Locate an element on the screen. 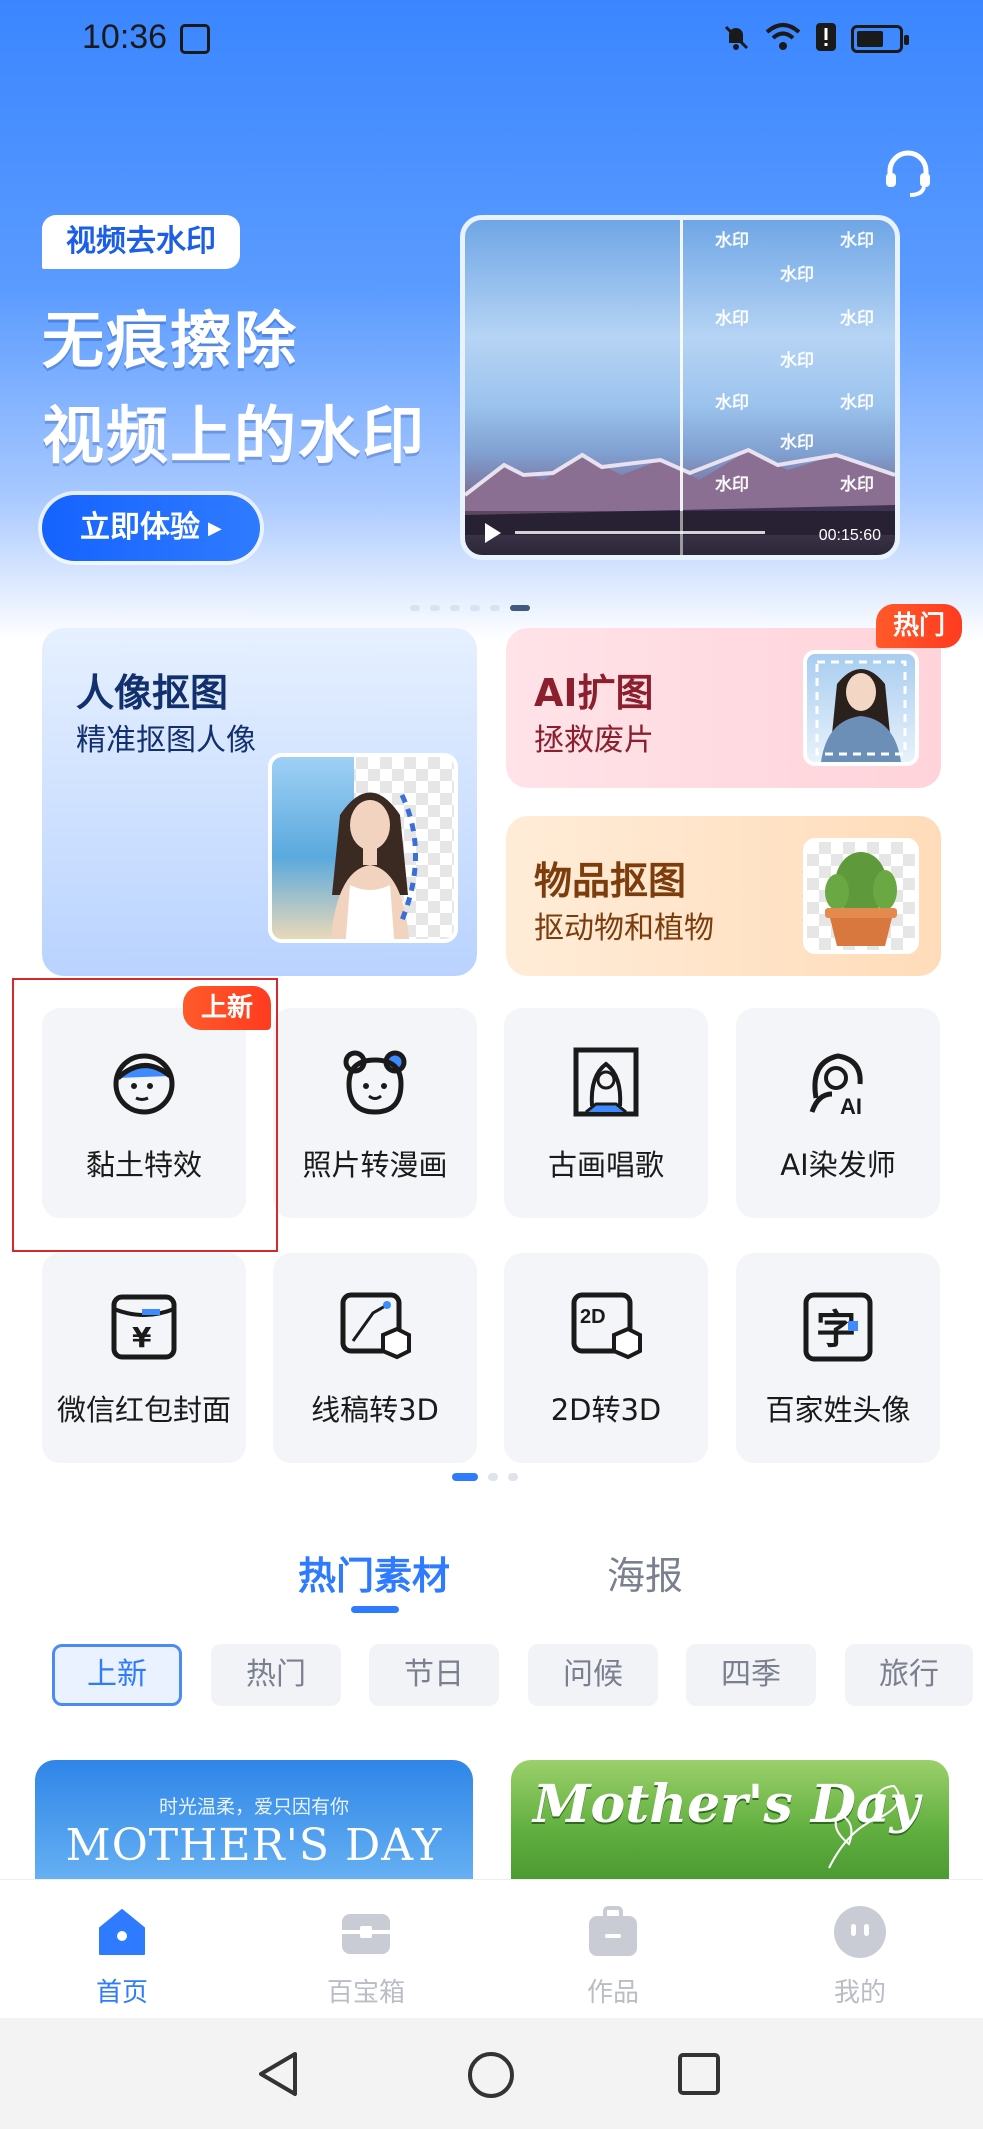  chip-new: 上新 is located at coordinates (117, 1675).